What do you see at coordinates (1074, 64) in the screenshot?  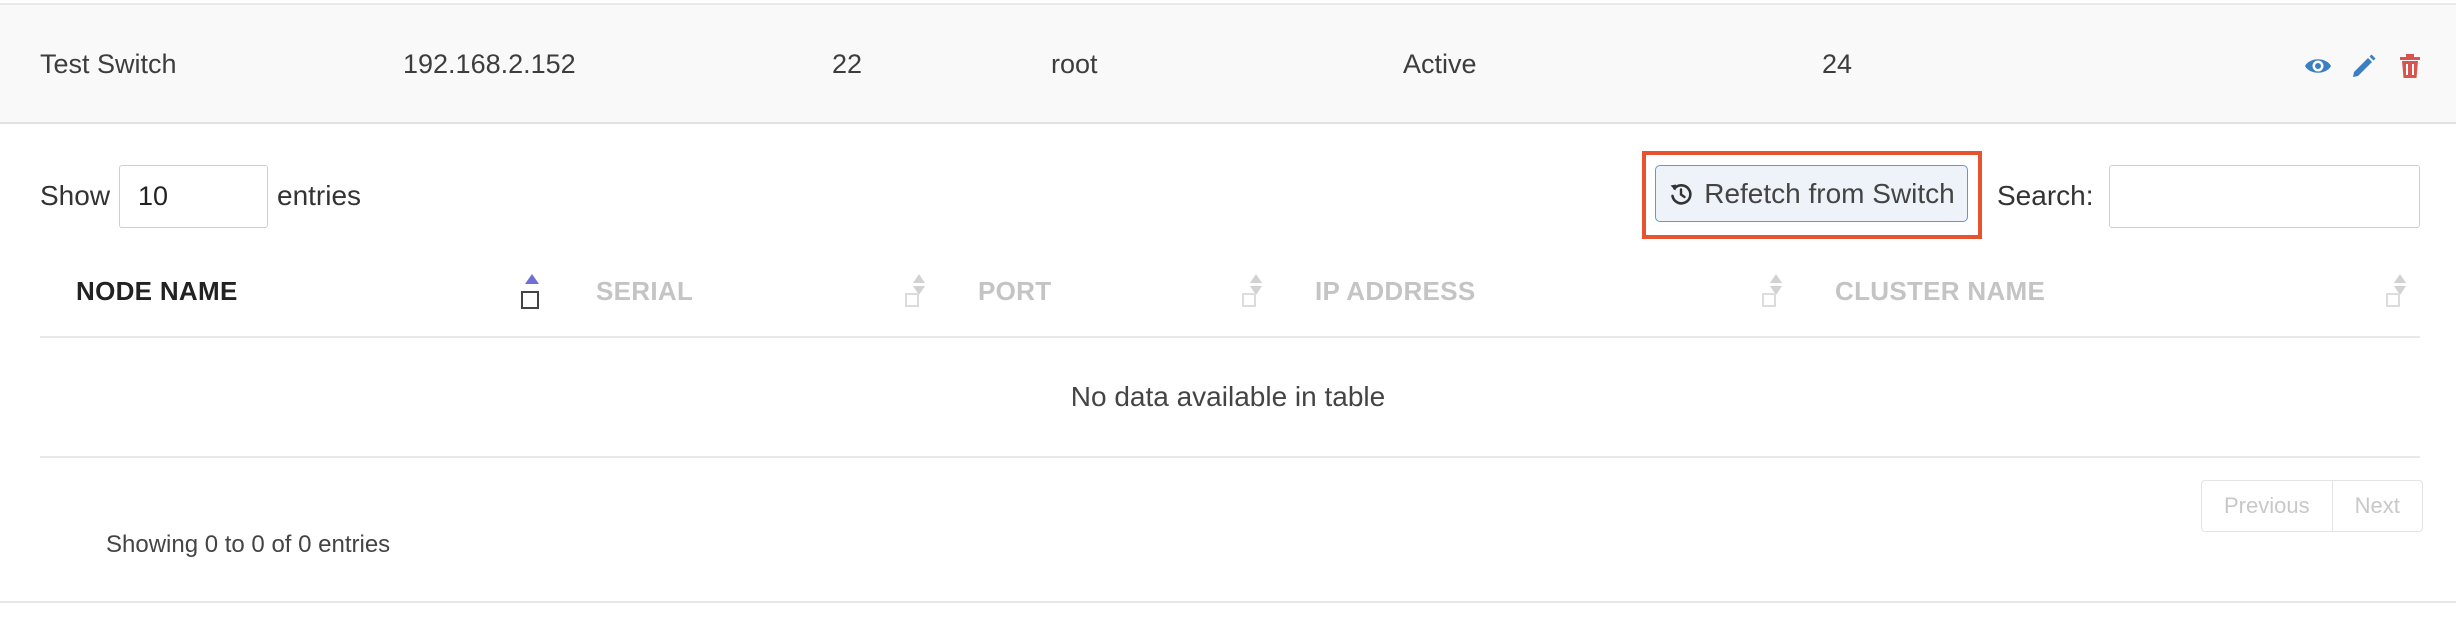 I see `switch-user: root` at bounding box center [1074, 64].